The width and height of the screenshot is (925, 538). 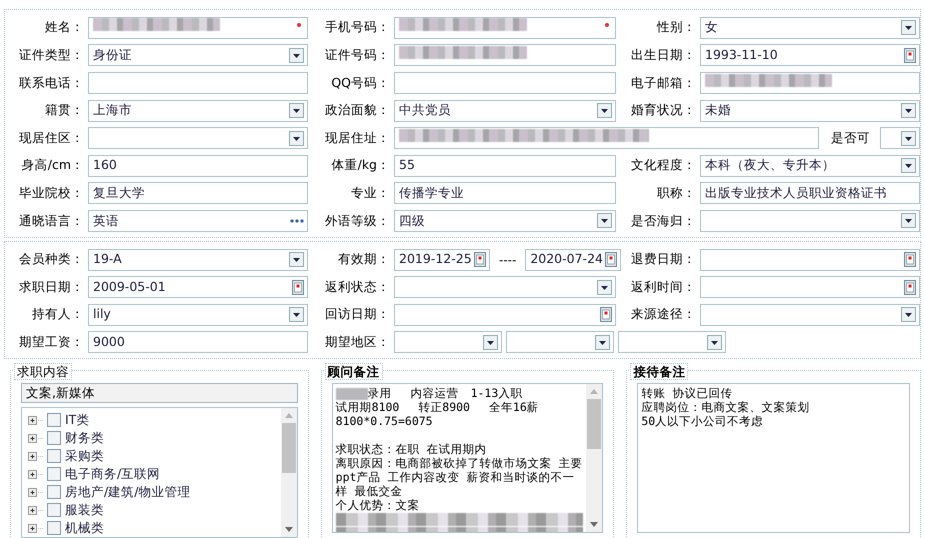 What do you see at coordinates (77, 420) in the screenshot?
I see `tree-item: IT类` at bounding box center [77, 420].